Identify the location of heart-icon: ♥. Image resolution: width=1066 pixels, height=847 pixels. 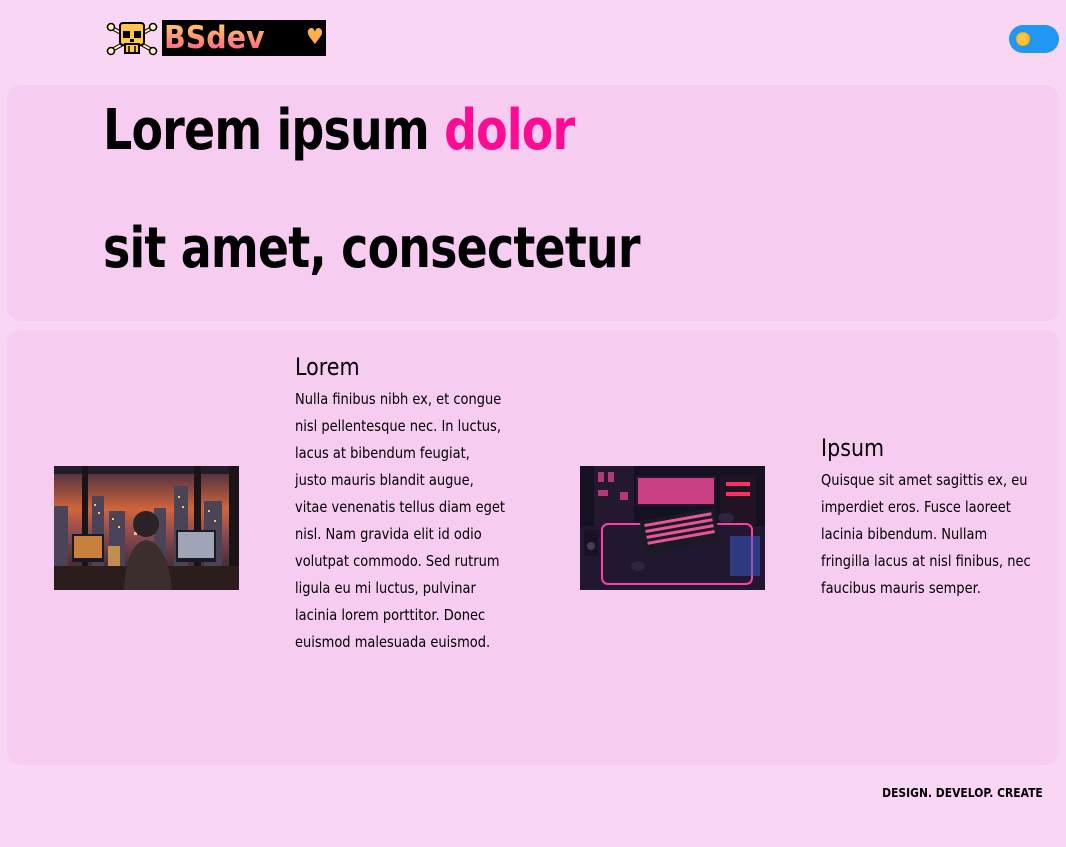
(315, 37).